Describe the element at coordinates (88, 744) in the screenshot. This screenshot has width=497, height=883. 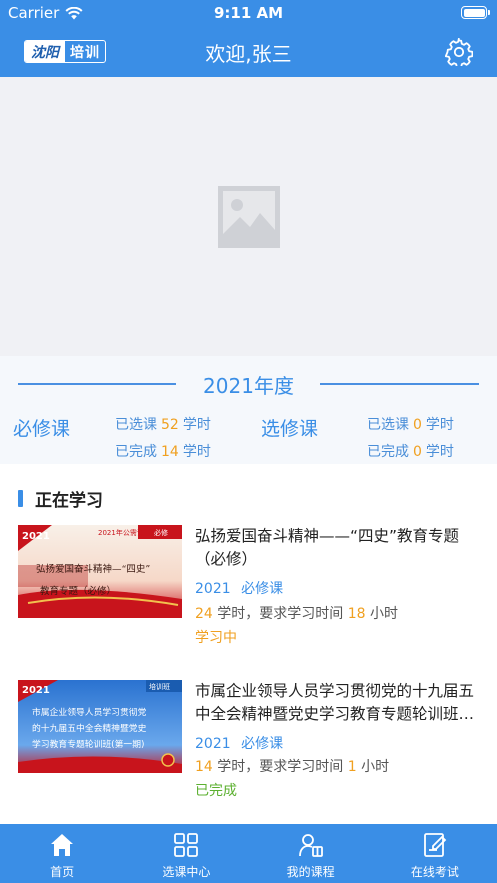
I see `thumb-line3: 学习教育专题轮训班(第一期)` at that location.